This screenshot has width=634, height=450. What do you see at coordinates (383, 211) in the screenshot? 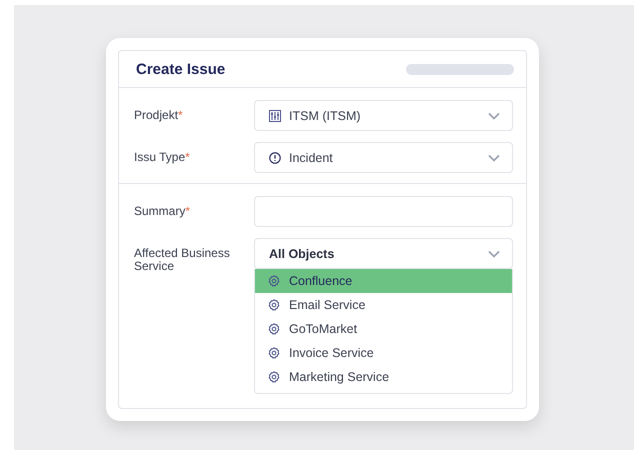
I see `input-field` at bounding box center [383, 211].